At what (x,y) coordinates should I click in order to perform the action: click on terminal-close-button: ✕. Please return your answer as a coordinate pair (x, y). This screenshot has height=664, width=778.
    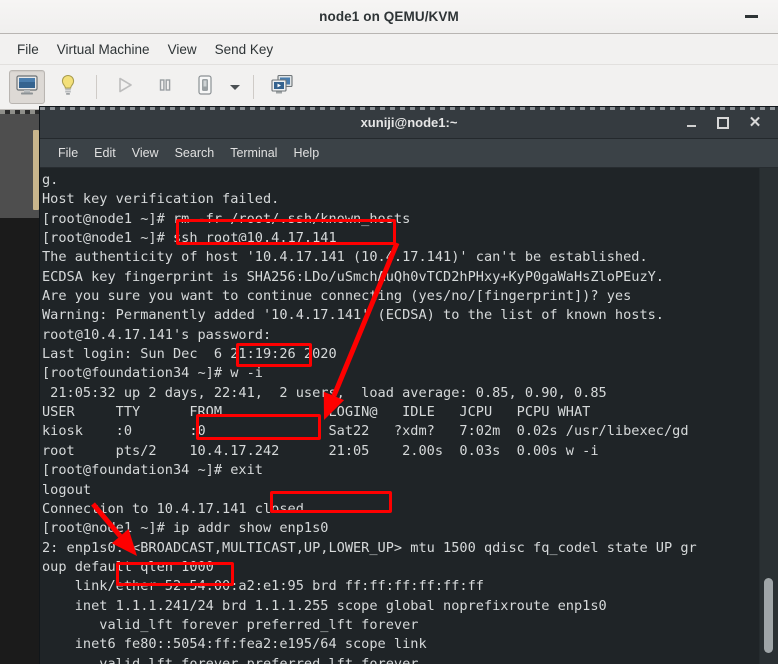
    Looking at the image, I should click on (755, 123).